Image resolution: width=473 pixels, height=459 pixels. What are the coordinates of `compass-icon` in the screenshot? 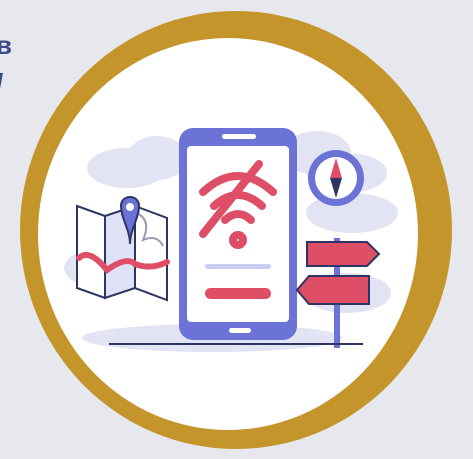 It's located at (336, 178).